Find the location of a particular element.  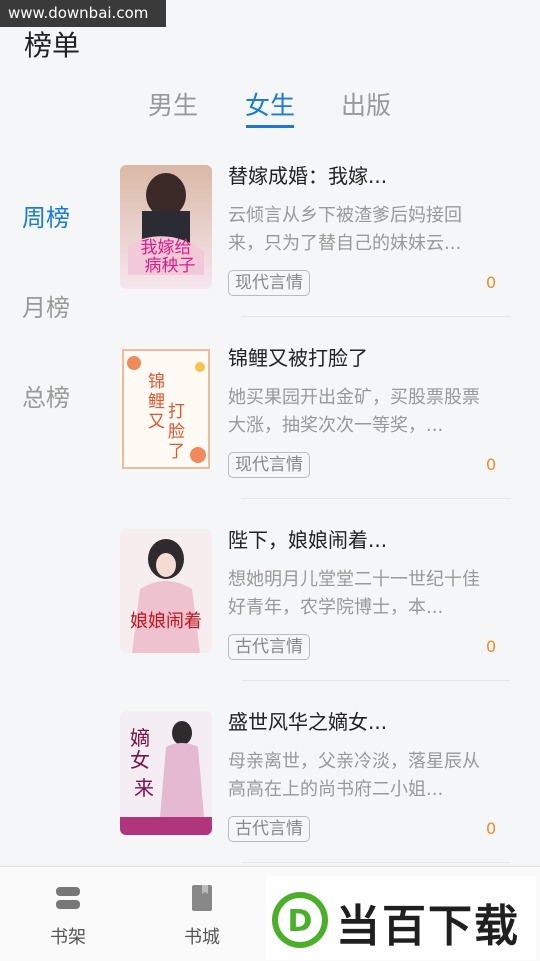

svg-text: D is located at coordinates (300, 921).